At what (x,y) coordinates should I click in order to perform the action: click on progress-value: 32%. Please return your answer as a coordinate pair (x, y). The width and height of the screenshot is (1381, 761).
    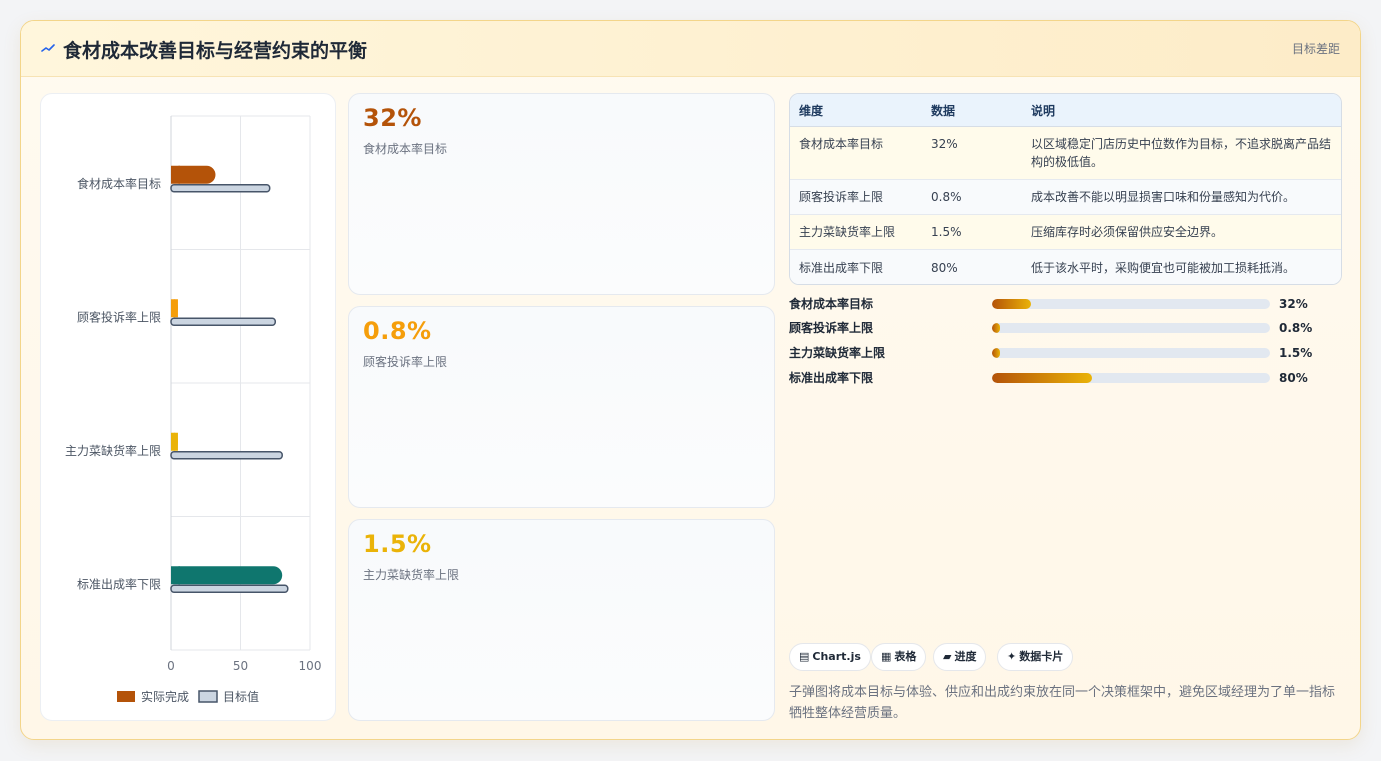
    Looking at the image, I should click on (1293, 304).